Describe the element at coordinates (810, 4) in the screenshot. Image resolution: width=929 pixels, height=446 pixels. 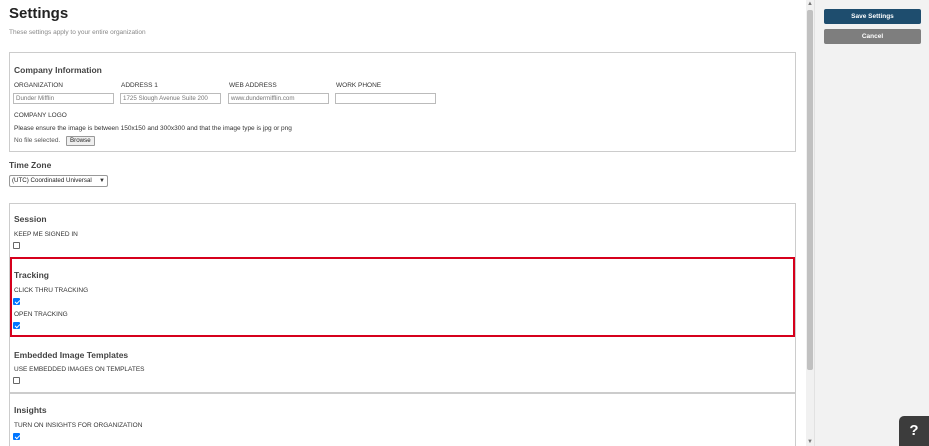
I see `triangle-up-icon: ▲` at that location.